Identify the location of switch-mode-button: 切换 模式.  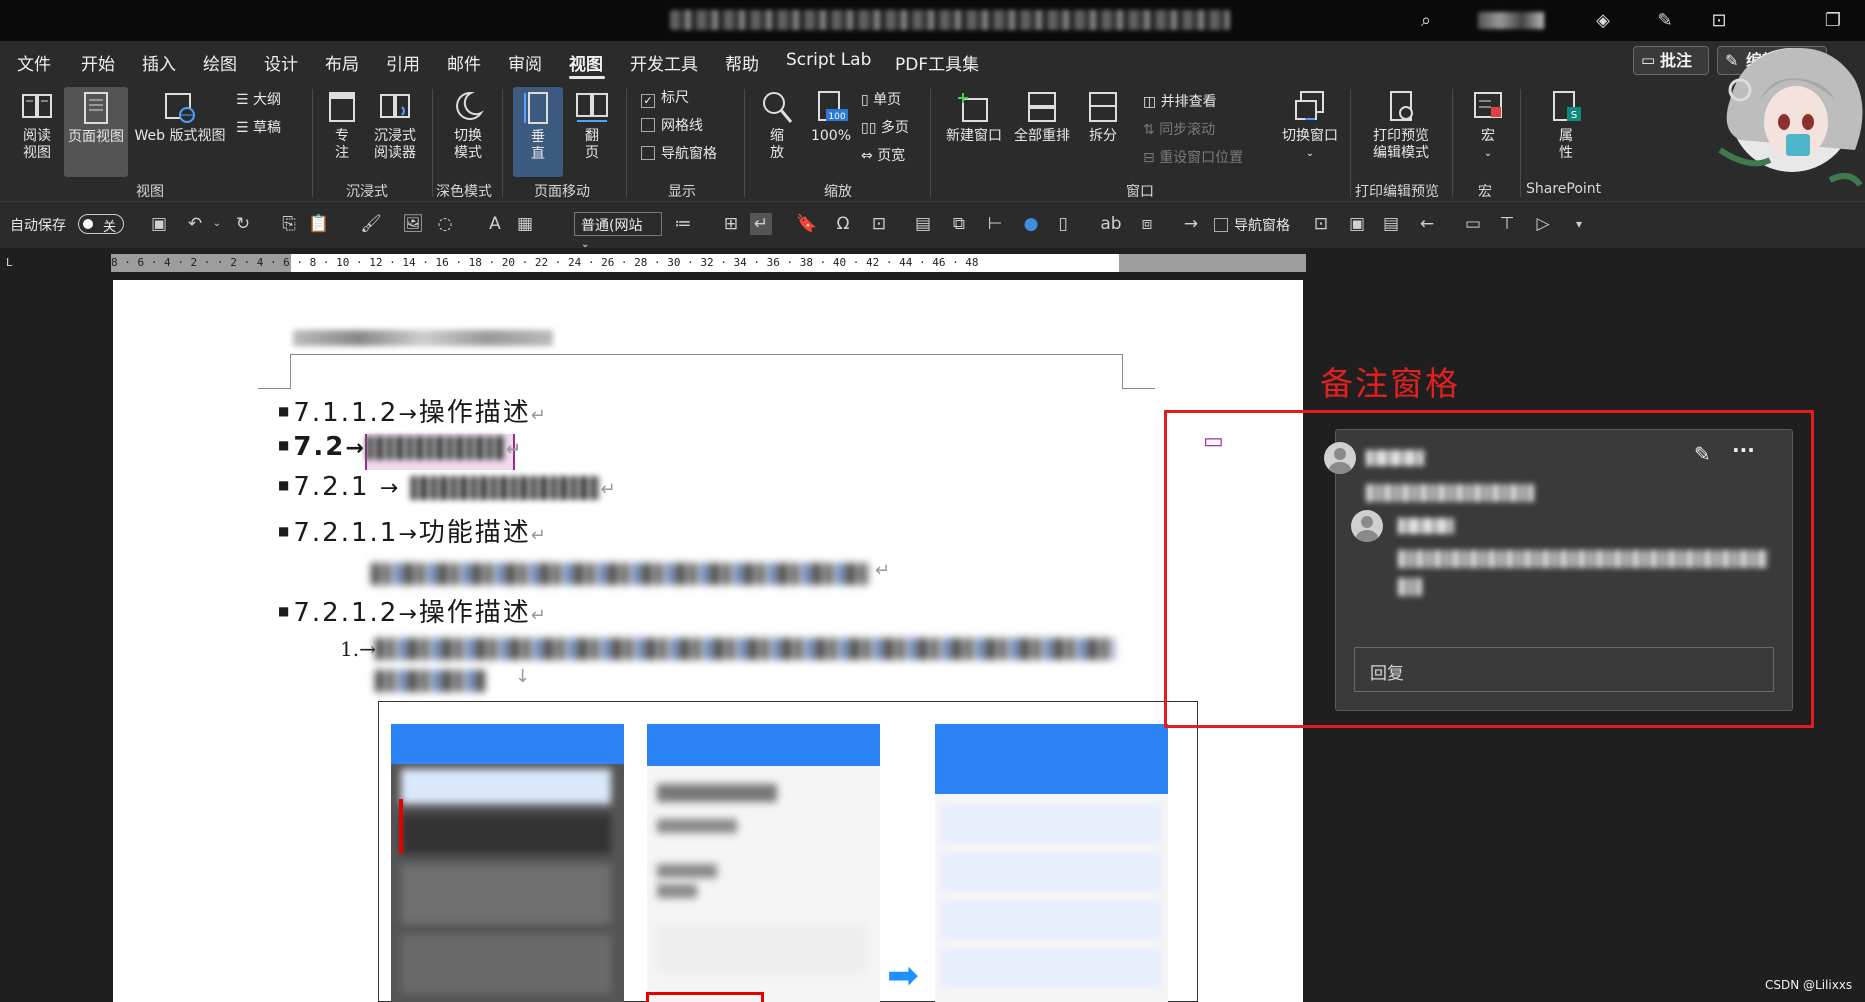
(468, 125).